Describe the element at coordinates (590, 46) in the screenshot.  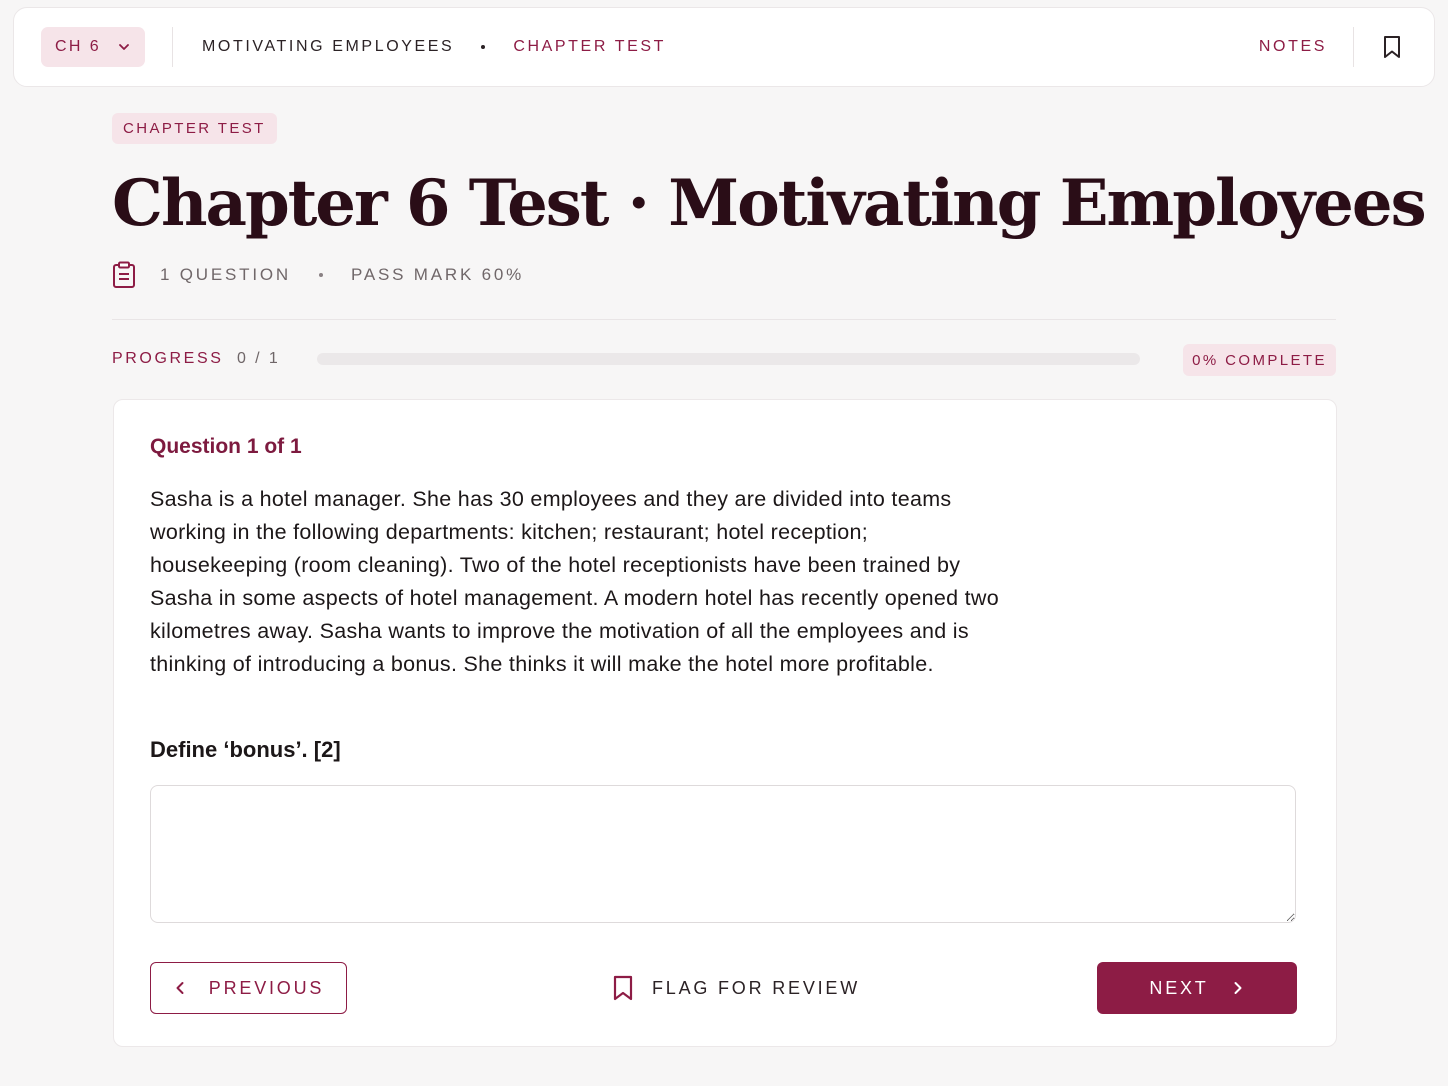
I see `breadcrumb-current: CHAPTER TEST` at that location.